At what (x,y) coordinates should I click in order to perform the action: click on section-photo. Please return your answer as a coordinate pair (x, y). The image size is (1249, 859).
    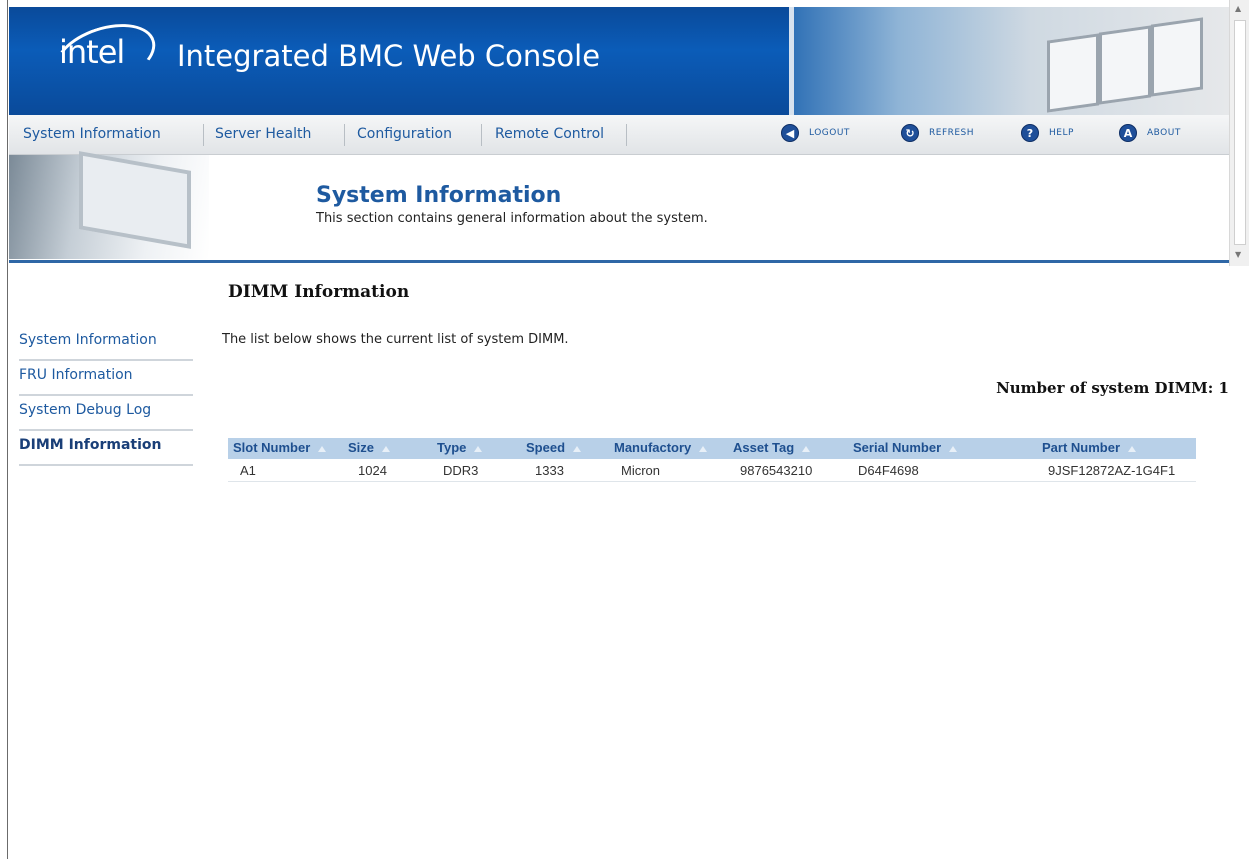
    Looking at the image, I should click on (109, 205).